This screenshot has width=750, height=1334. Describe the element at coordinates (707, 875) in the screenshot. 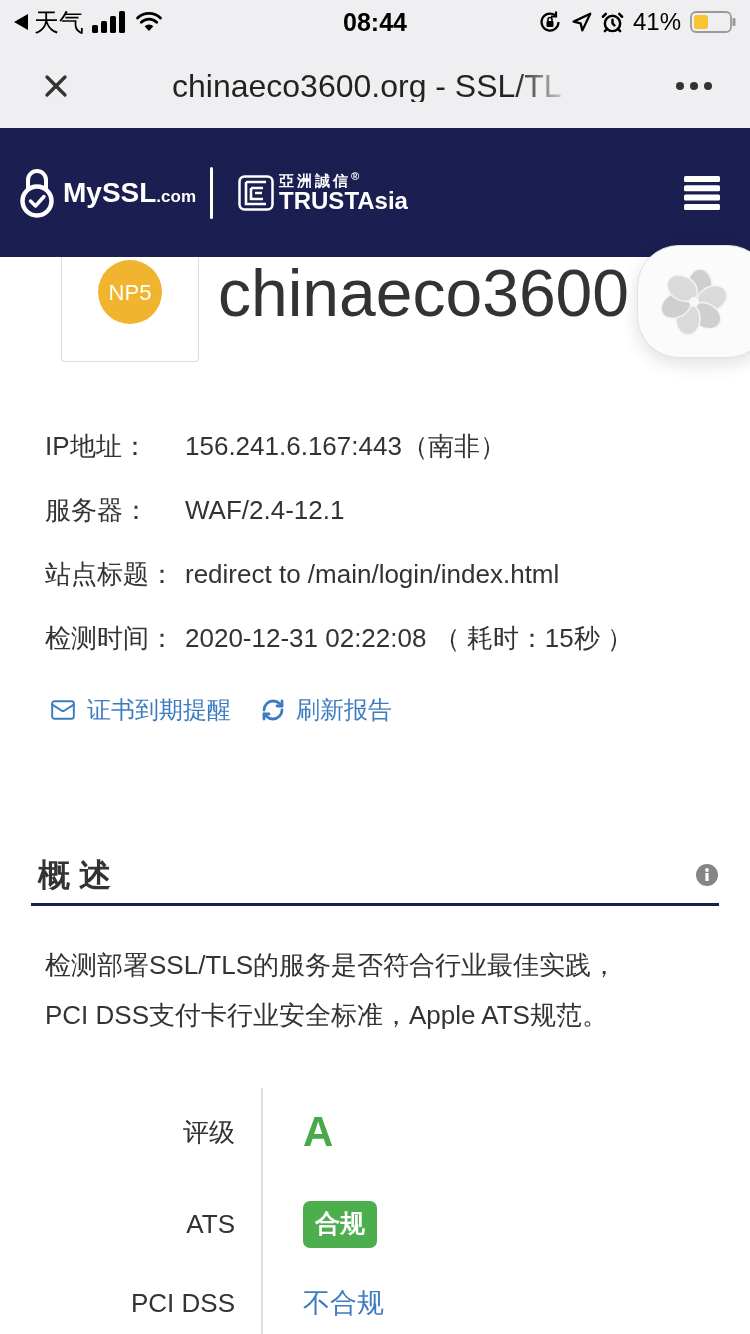

I see `info-icon` at that location.